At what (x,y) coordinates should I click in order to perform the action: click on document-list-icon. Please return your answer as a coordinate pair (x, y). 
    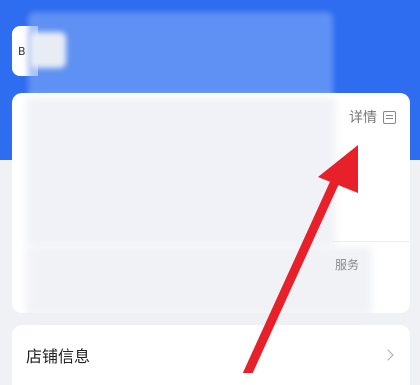
    Looking at the image, I should click on (389, 117).